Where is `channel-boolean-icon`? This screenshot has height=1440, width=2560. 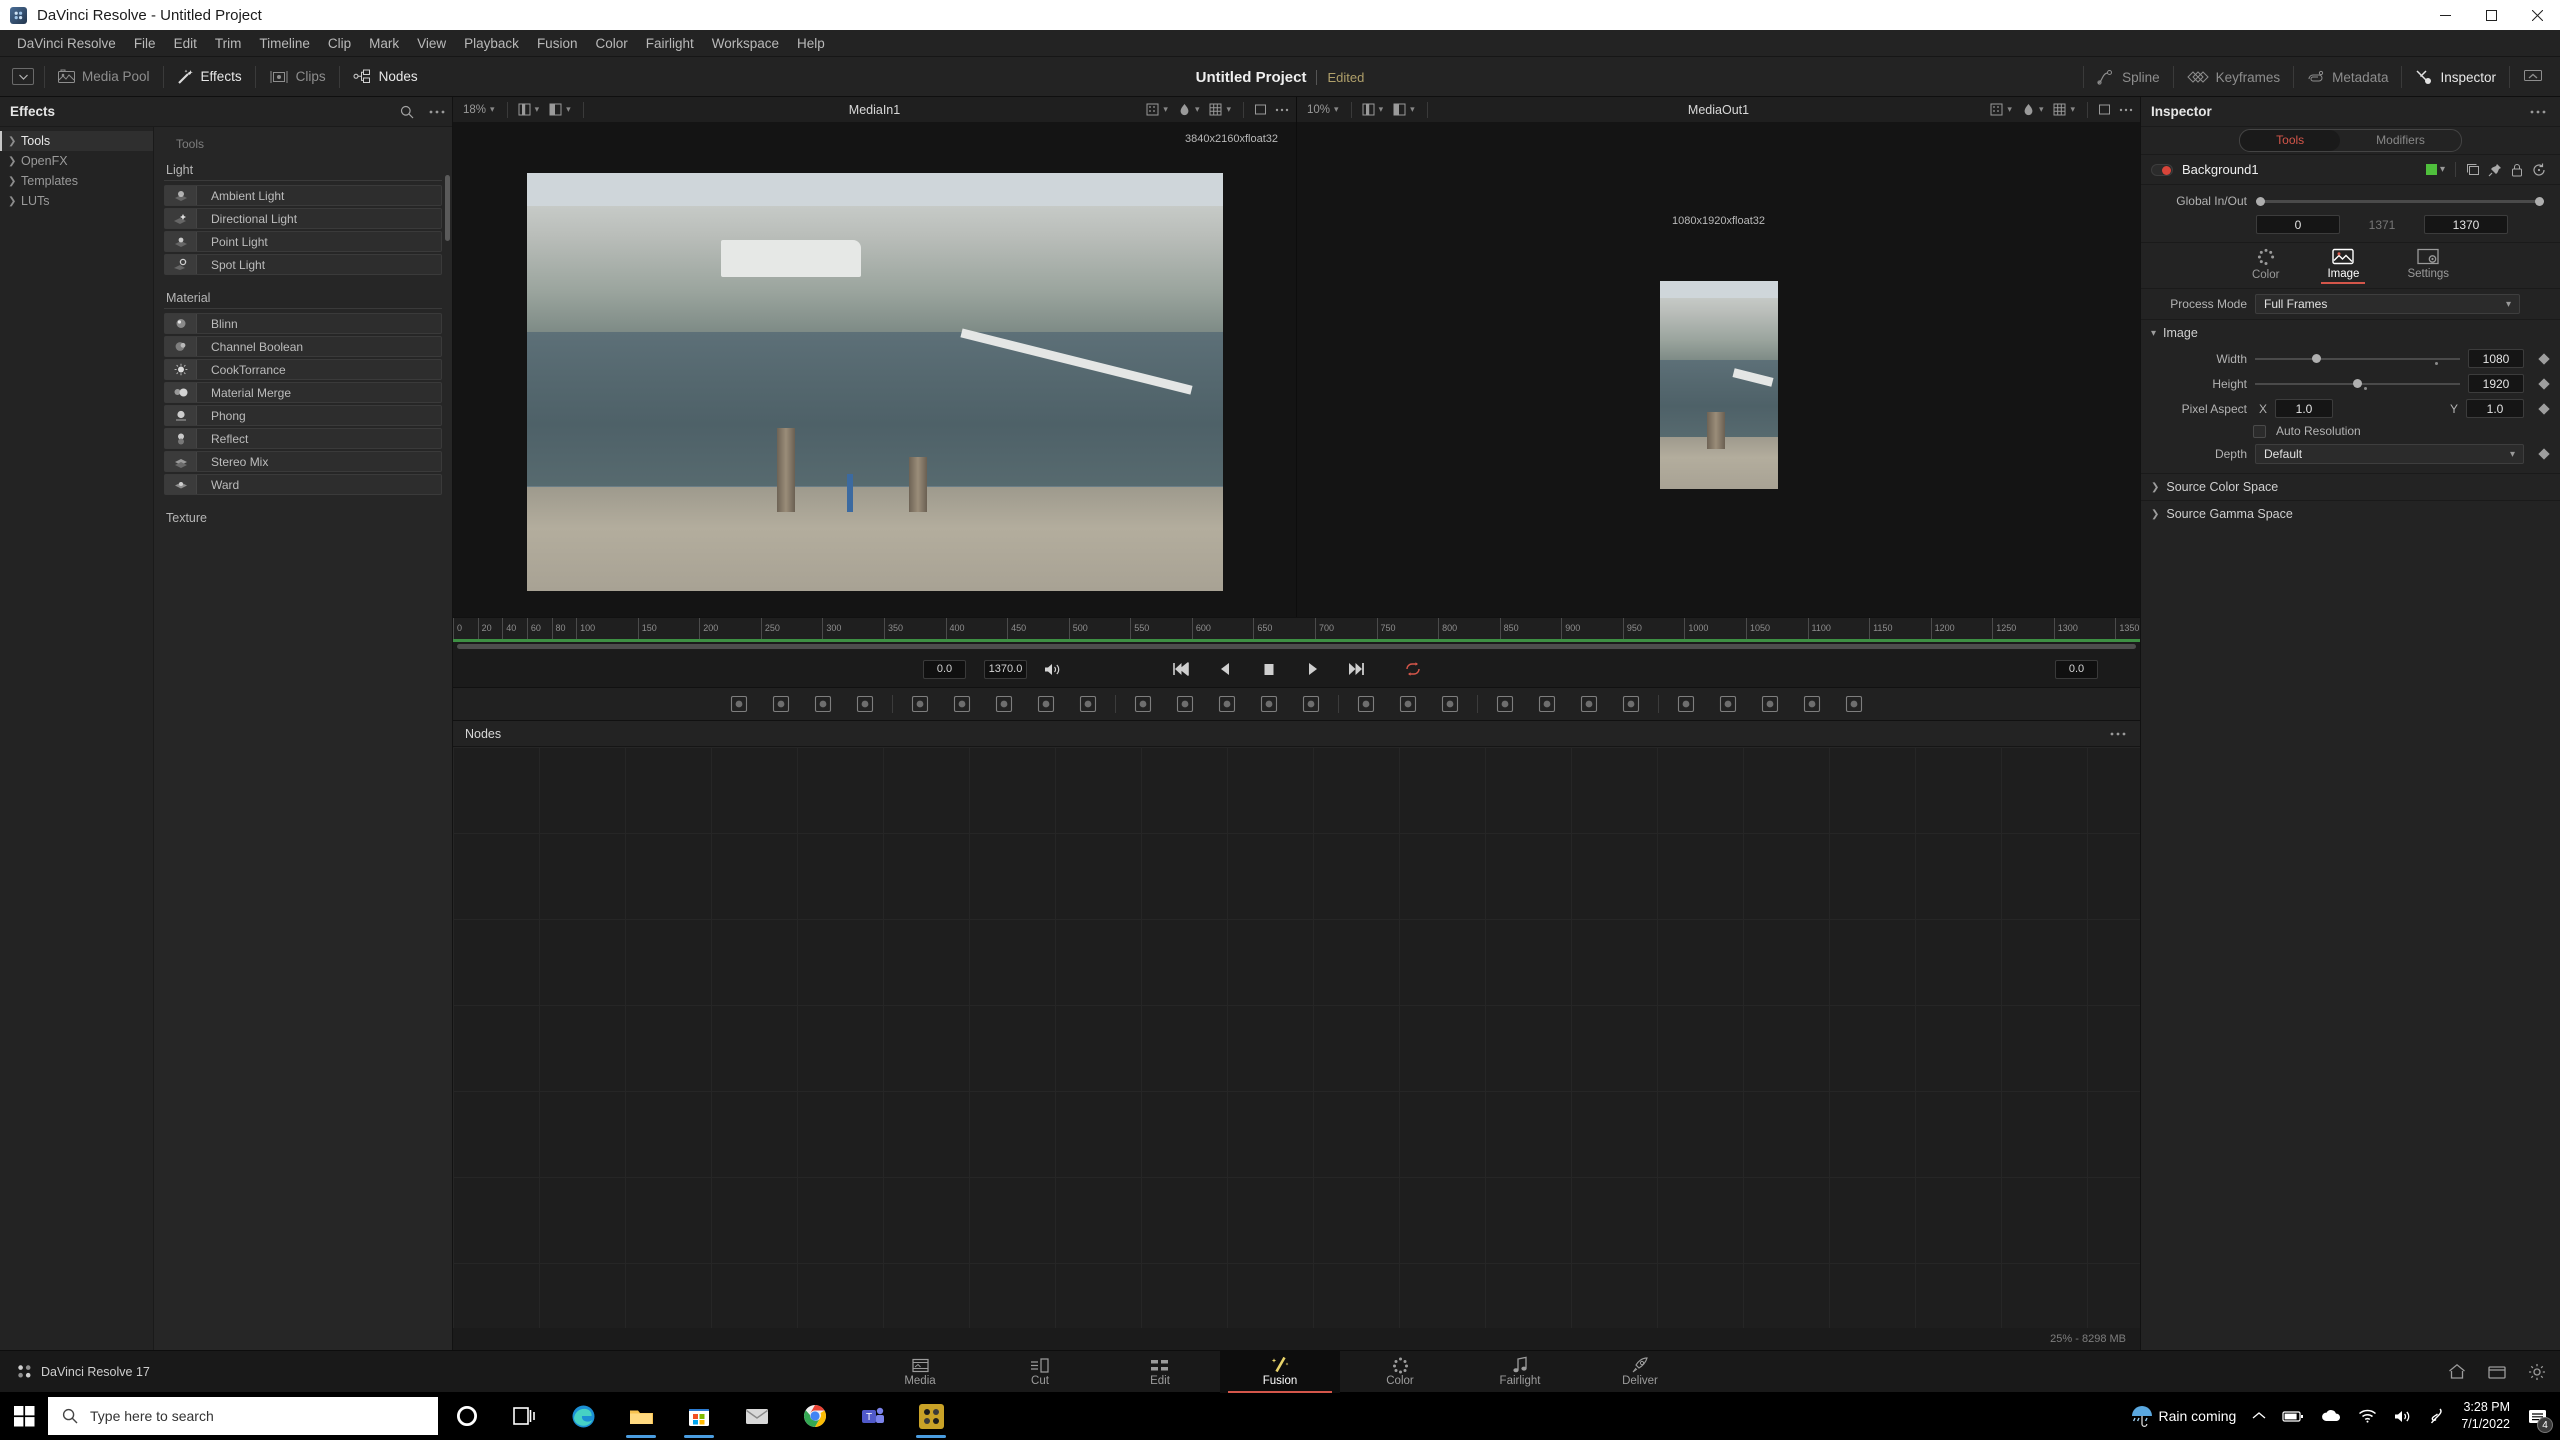
channel-boolean-icon is located at coordinates (1227, 704).